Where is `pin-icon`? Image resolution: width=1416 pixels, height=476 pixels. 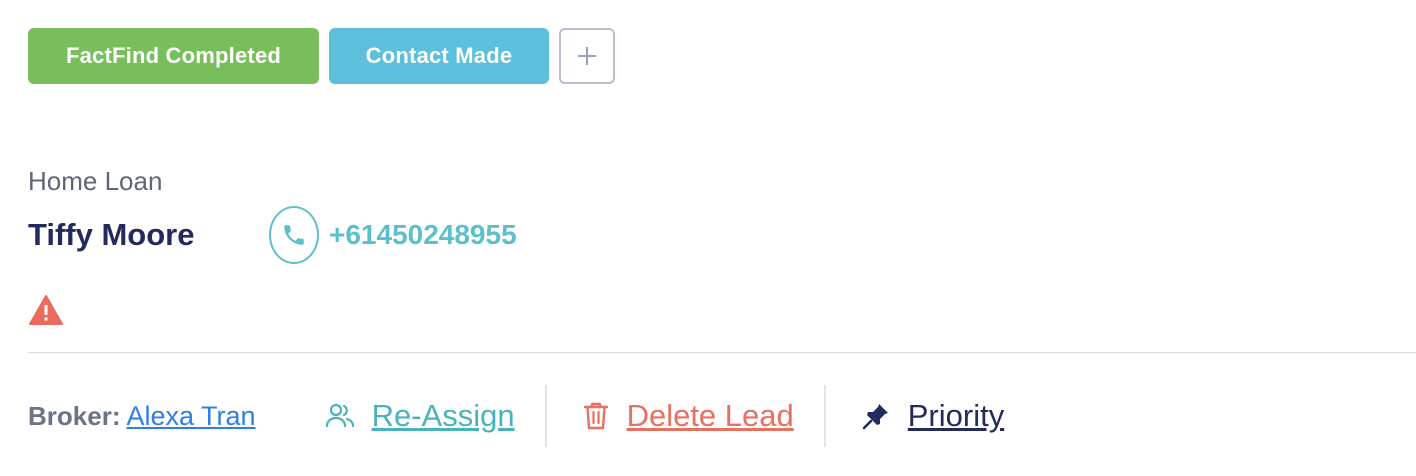
pin-icon is located at coordinates (875, 417).